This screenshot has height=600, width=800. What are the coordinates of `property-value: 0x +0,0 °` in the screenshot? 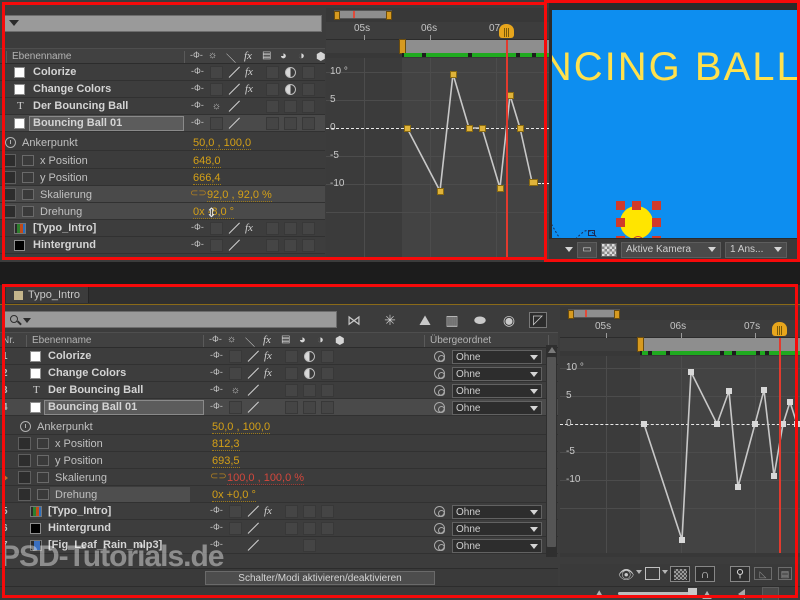 It's located at (234, 495).